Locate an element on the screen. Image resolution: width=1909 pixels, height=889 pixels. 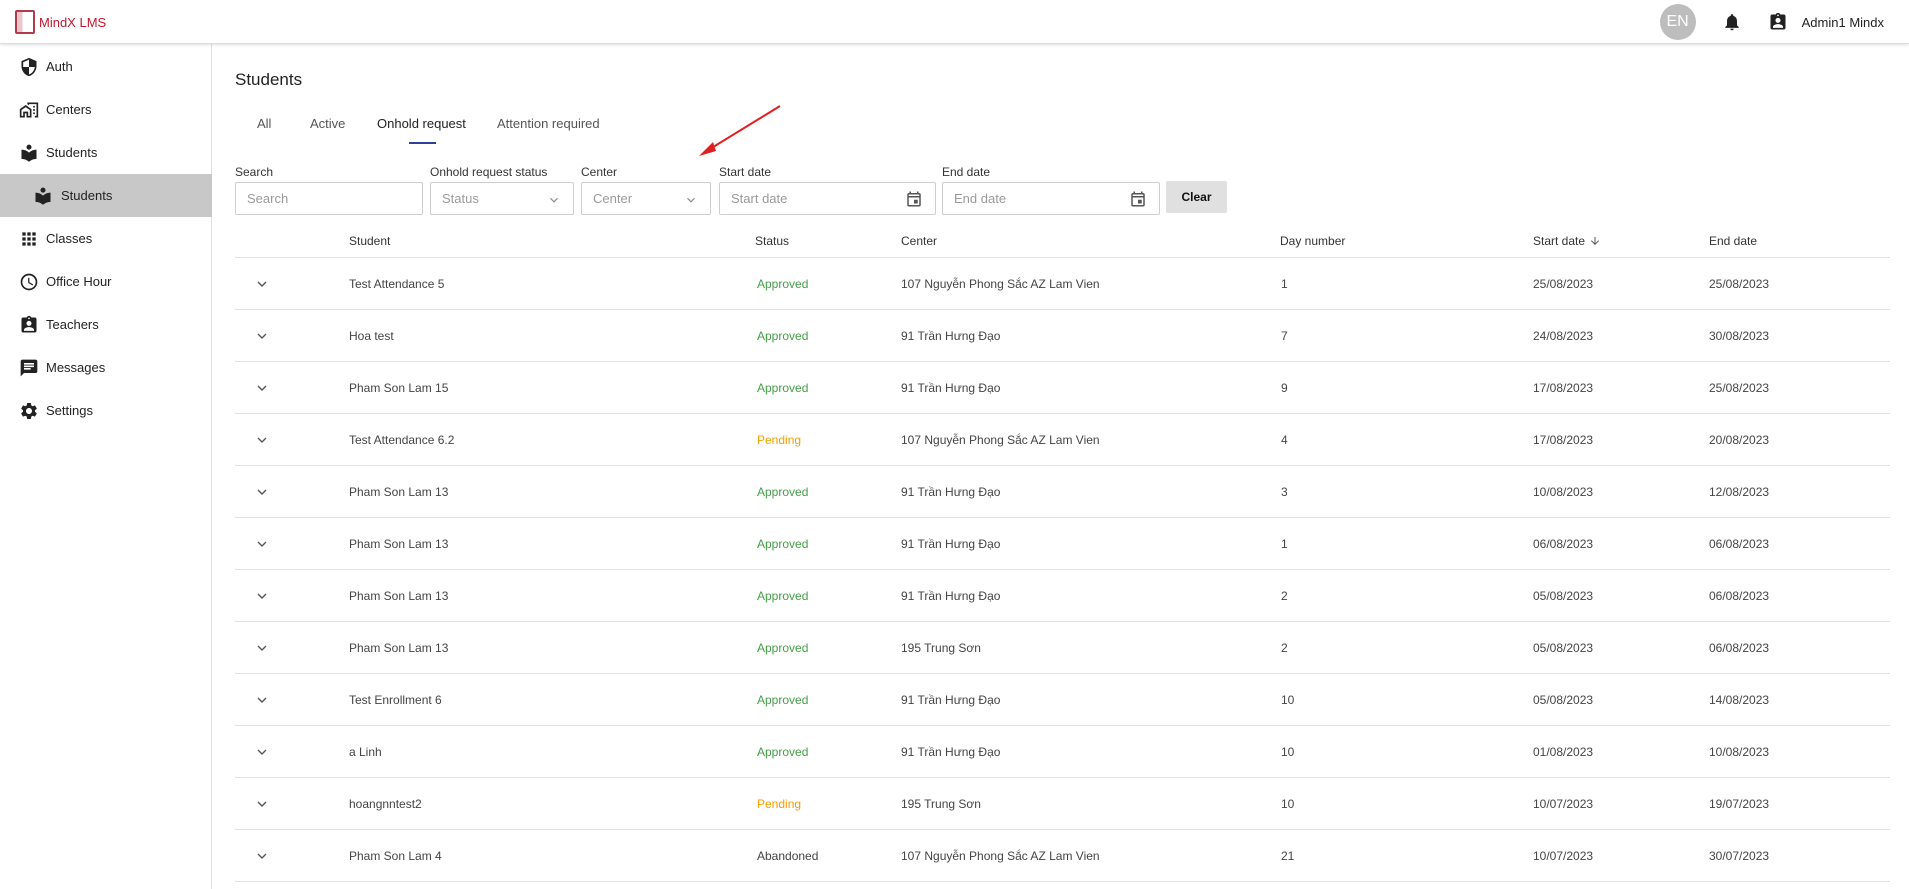
center-cell: 195 Trung Sơn is located at coordinates (941, 648).